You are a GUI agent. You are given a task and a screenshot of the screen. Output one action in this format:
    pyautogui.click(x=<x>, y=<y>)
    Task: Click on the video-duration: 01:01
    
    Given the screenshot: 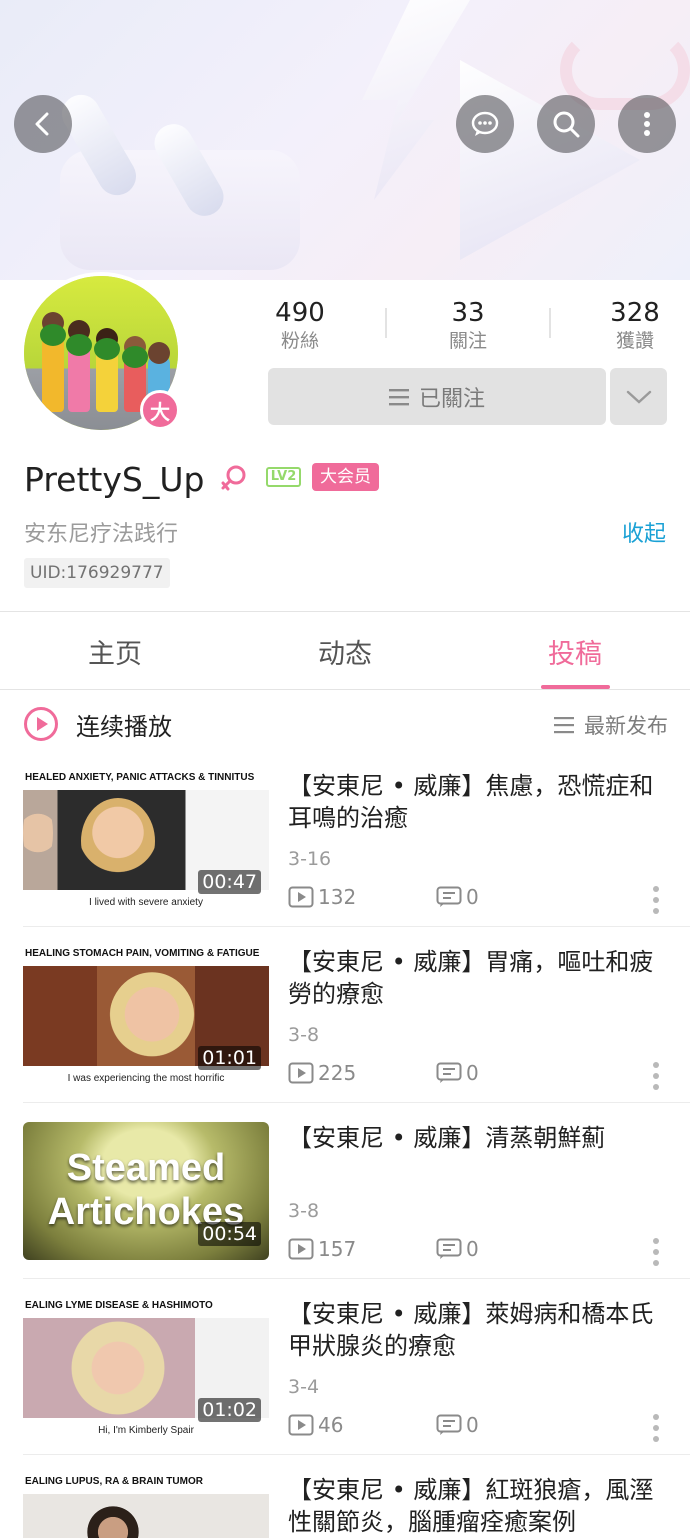 What is the action you would take?
    pyautogui.click(x=229, y=1058)
    